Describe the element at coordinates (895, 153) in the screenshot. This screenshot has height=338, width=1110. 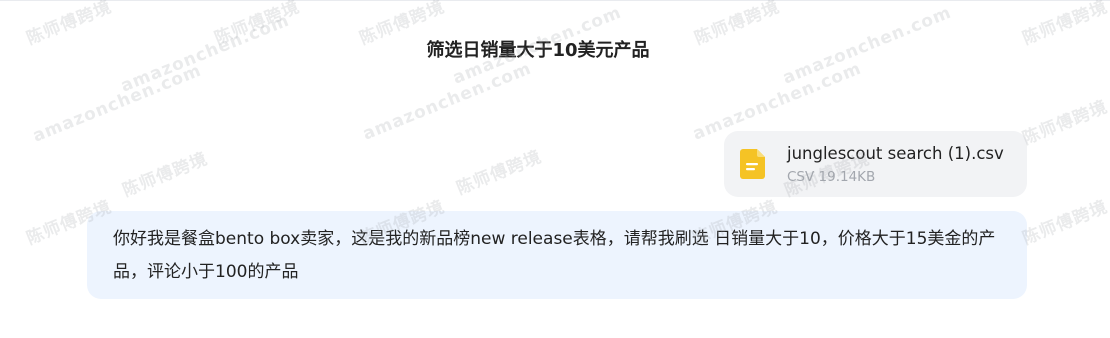
I see `attachment-file-name: junglescout search (1).csv` at that location.